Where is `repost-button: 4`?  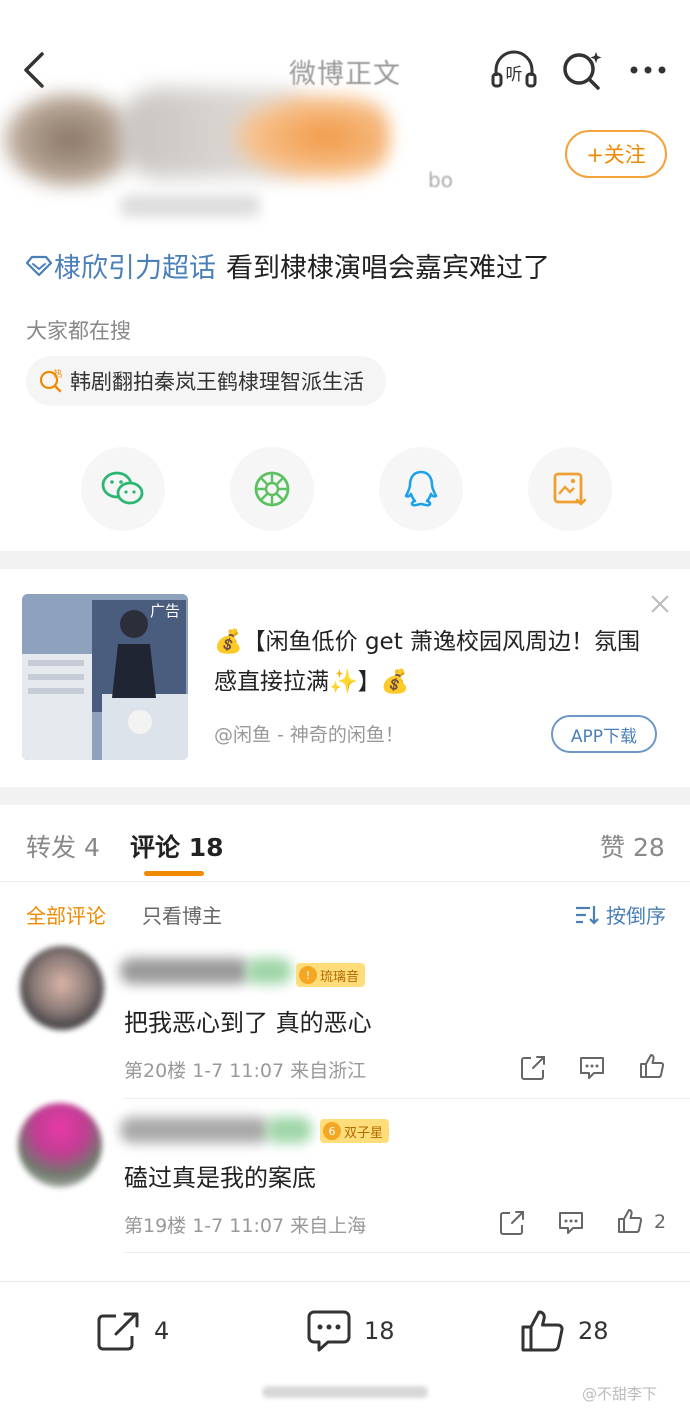
repost-button: 4 is located at coordinates (132, 1331).